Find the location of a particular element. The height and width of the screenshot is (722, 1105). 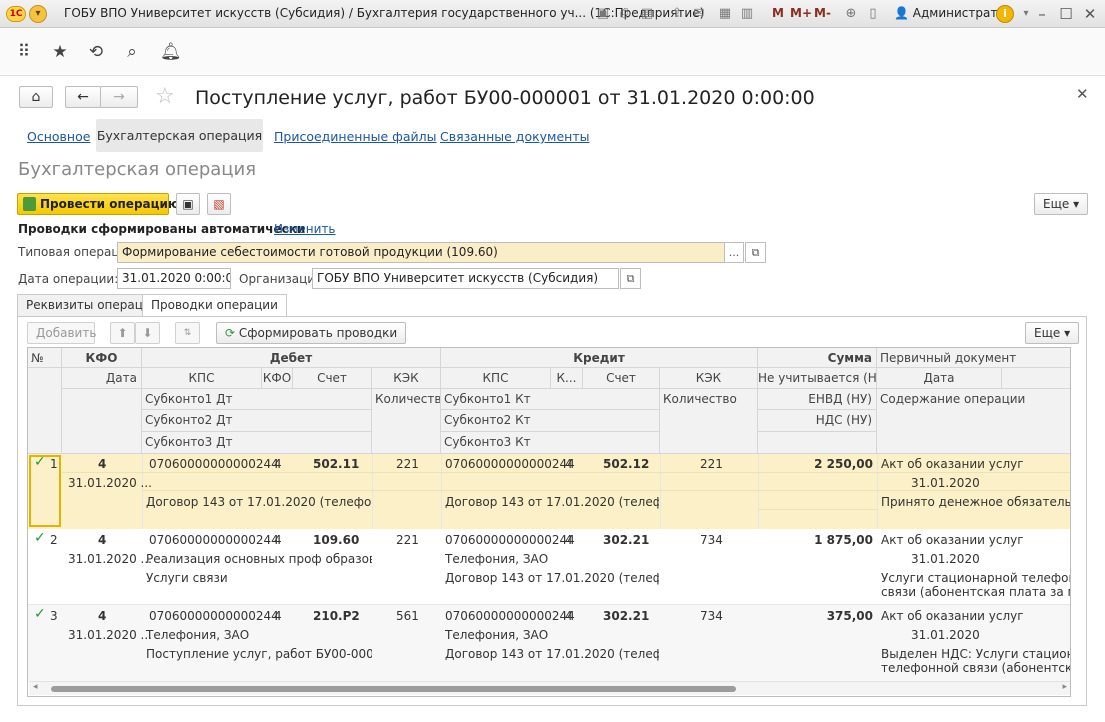

tab-attached-files: Присоединенные файлы is located at coordinates (355, 136).